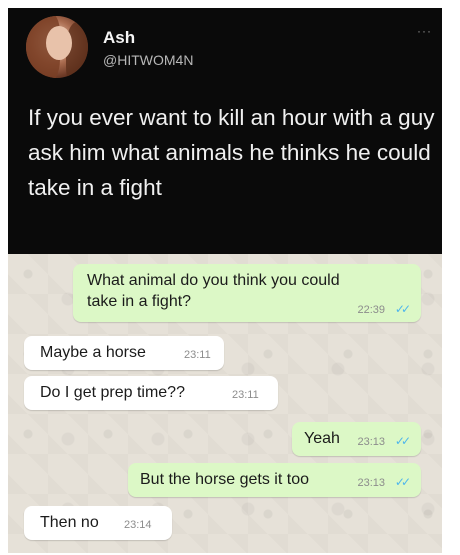  Describe the element at coordinates (93, 352) in the screenshot. I see `message-text: Maybe a horse` at that location.